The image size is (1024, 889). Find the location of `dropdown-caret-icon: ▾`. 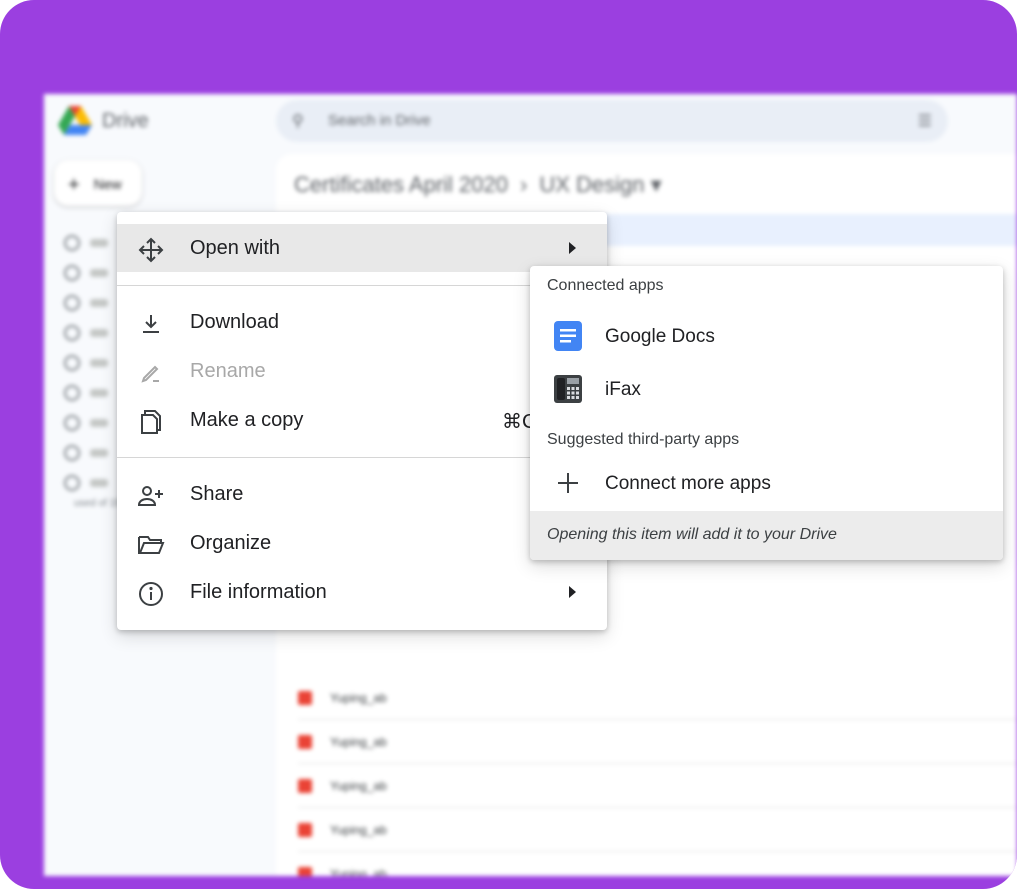

dropdown-caret-icon: ▾ is located at coordinates (656, 184).